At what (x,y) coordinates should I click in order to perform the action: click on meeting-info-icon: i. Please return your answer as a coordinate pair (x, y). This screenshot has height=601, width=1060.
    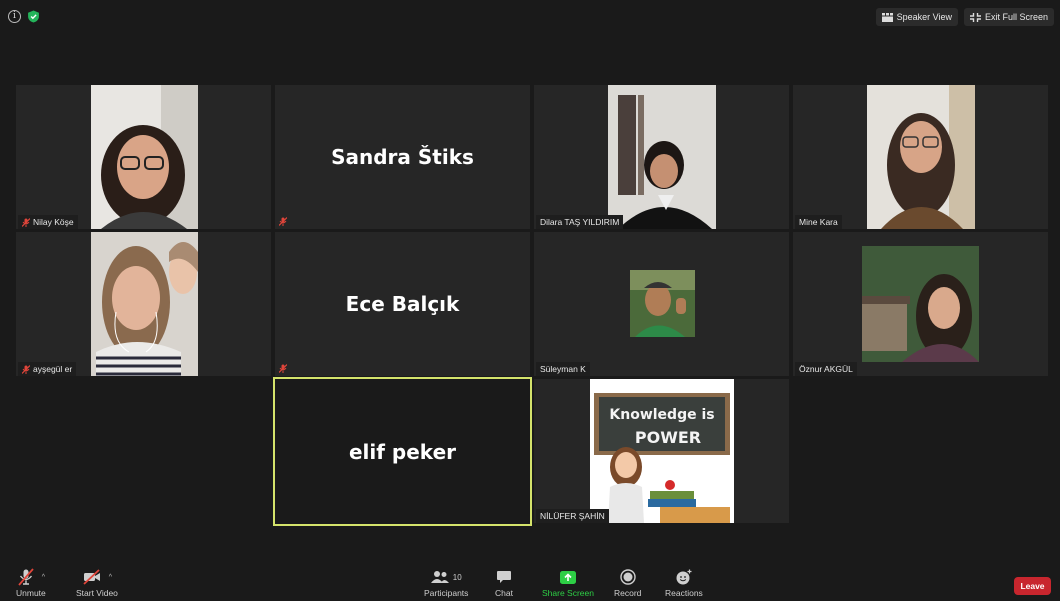
    Looking at the image, I should click on (14, 16).